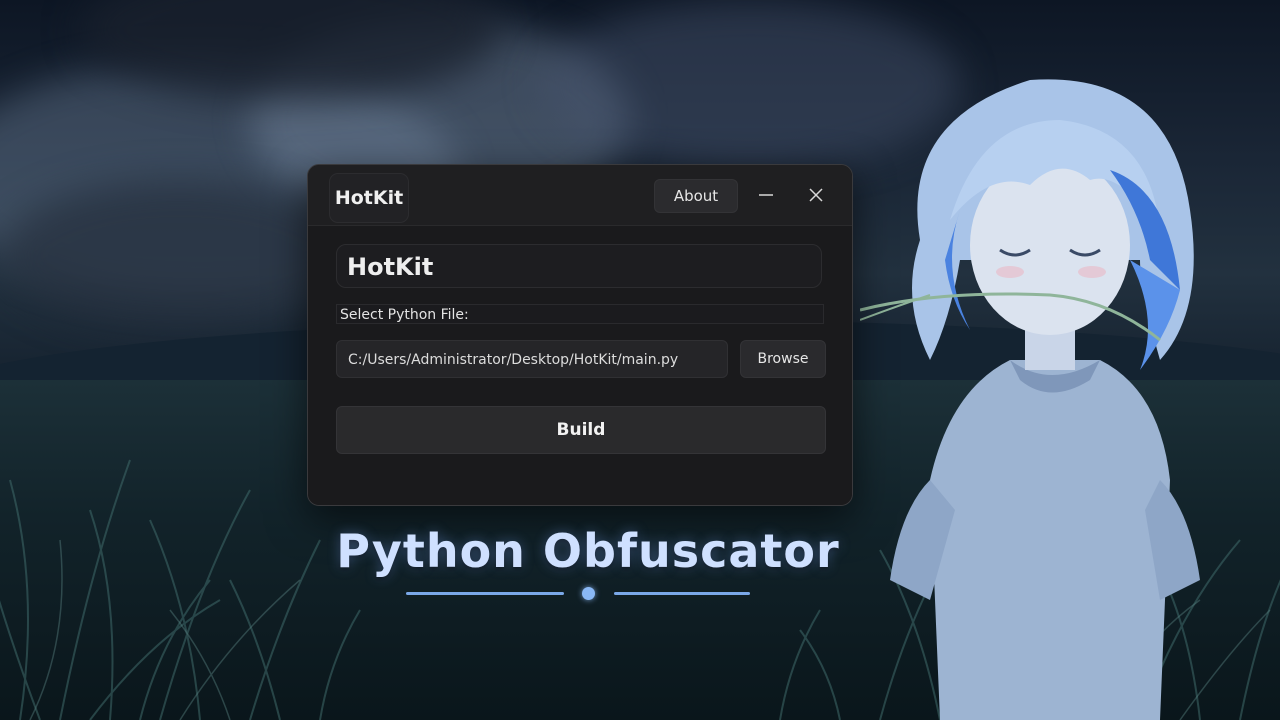 The height and width of the screenshot is (720, 1280). I want to click on brand-label: HotKit, so click(369, 198).